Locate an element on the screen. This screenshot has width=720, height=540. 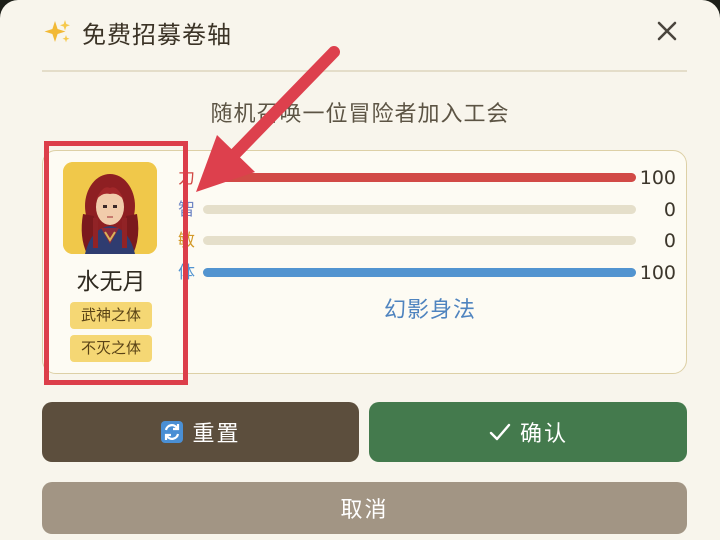
hero-card-highlight is located at coordinates (116, 263).